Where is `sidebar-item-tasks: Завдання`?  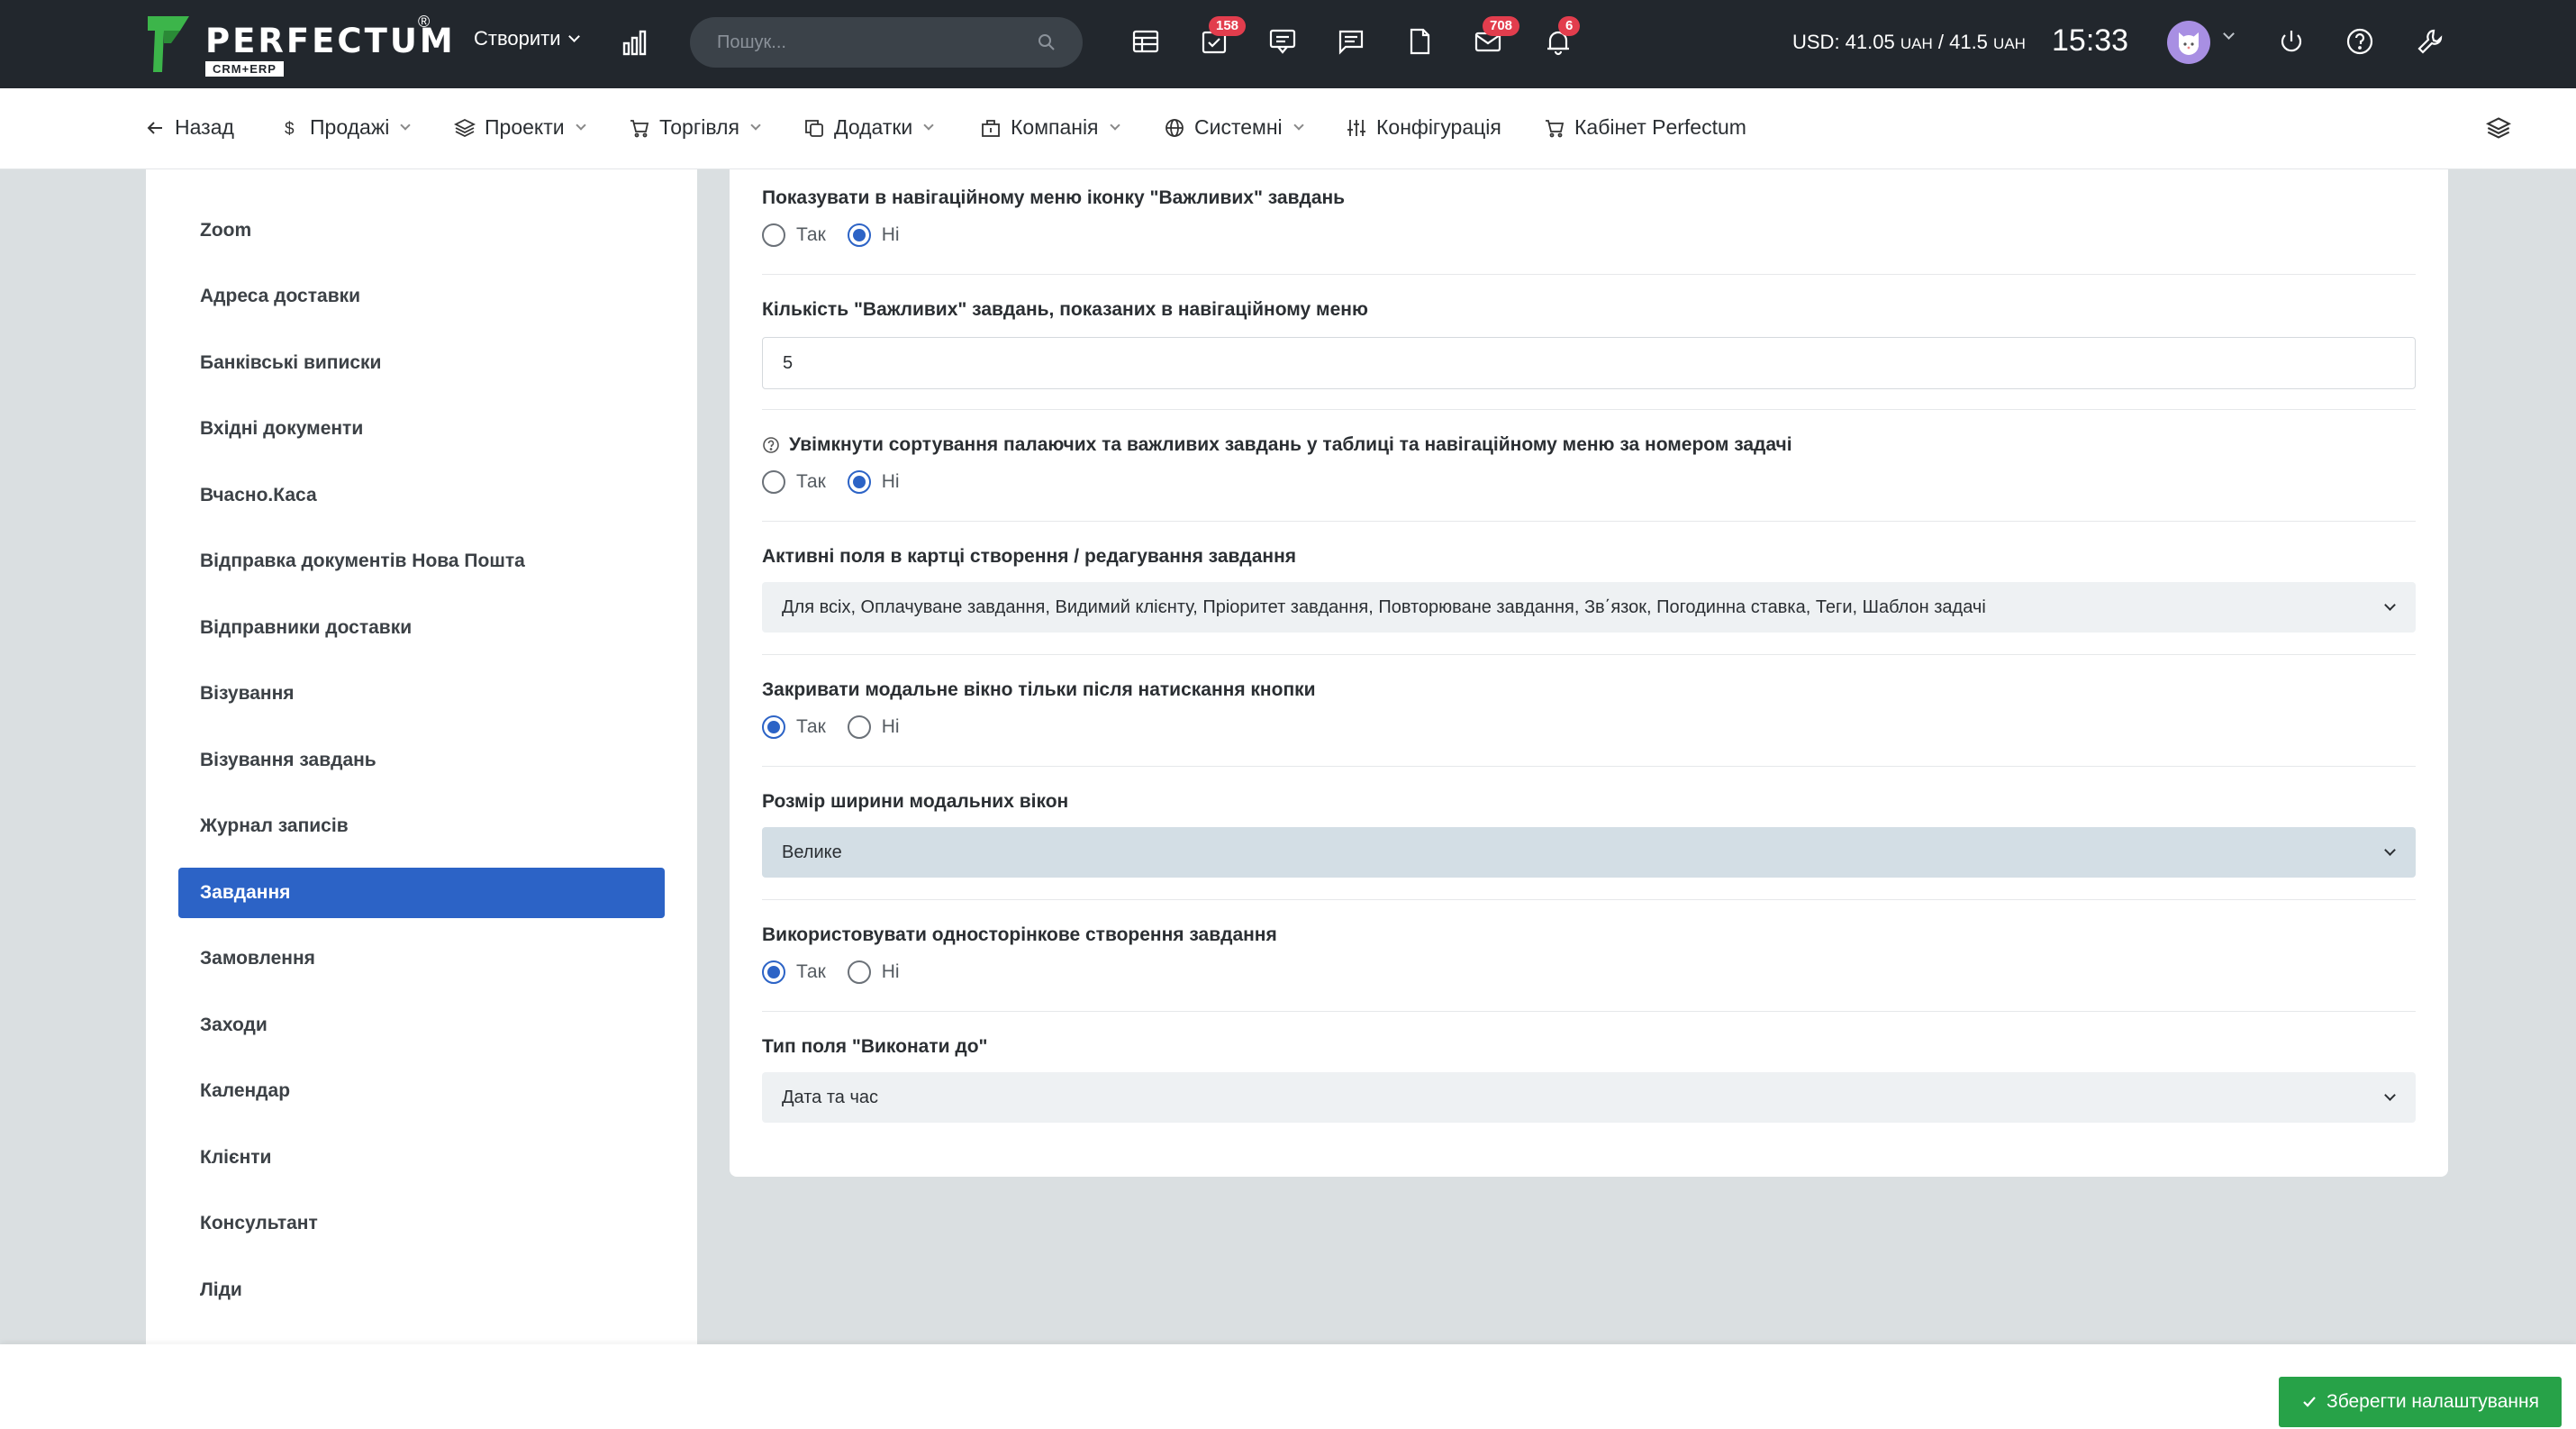
sidebar-item-tasks: Завдання is located at coordinates (421, 893).